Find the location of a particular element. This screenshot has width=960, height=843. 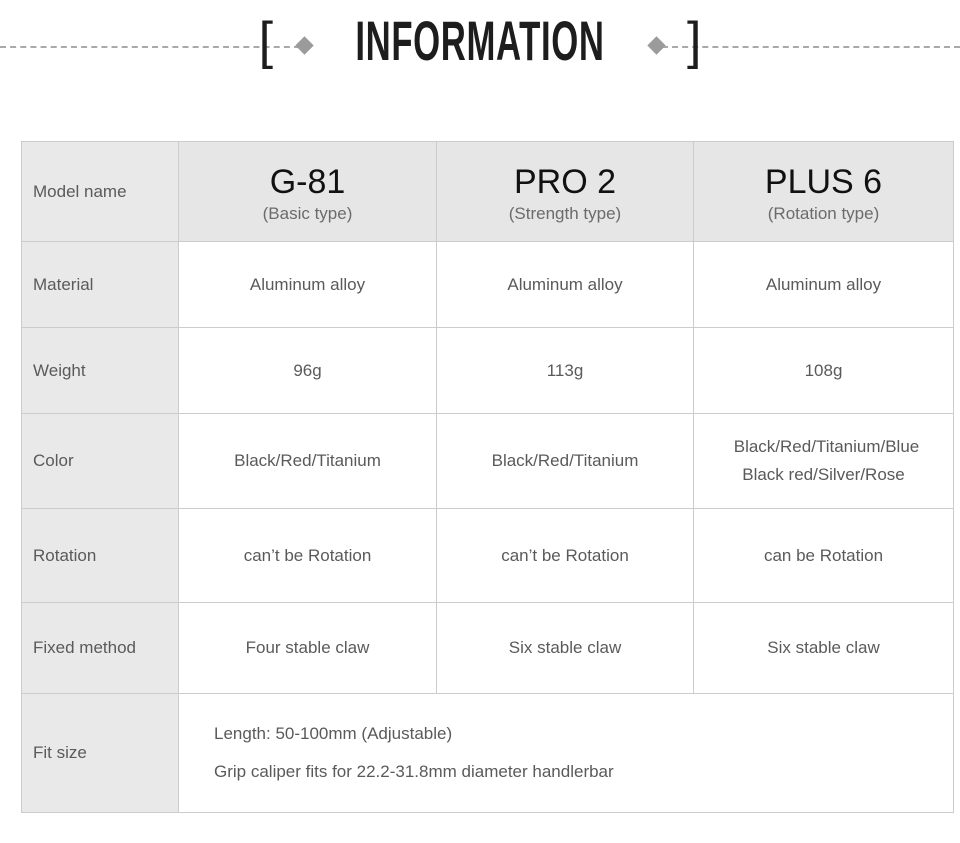

page-title-text: INFORMATION is located at coordinates (480, 40).